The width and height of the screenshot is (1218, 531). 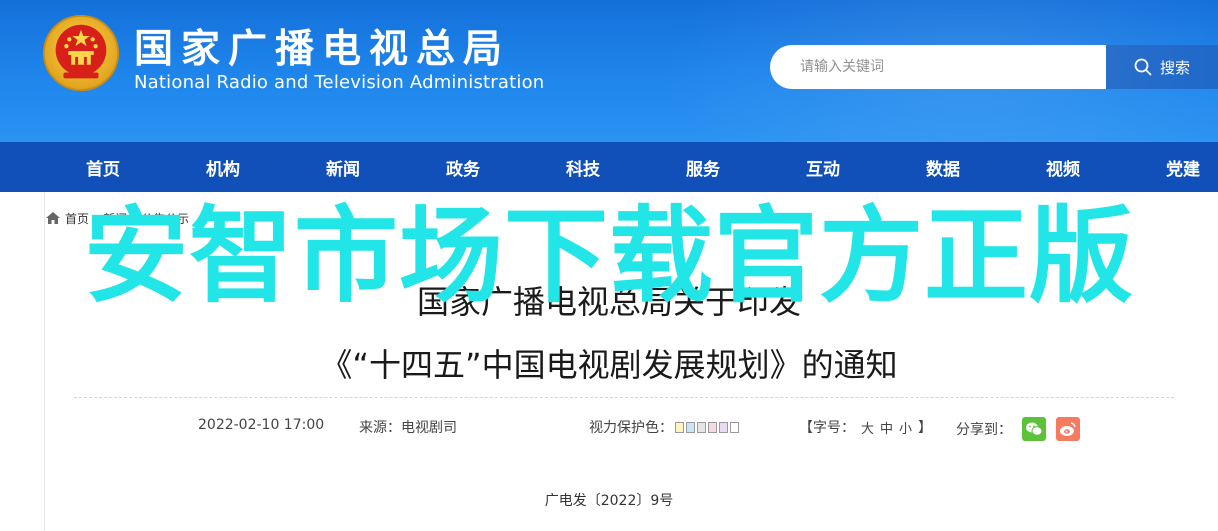 I want to click on nav-item-services: 服务, so click(x=703, y=167).